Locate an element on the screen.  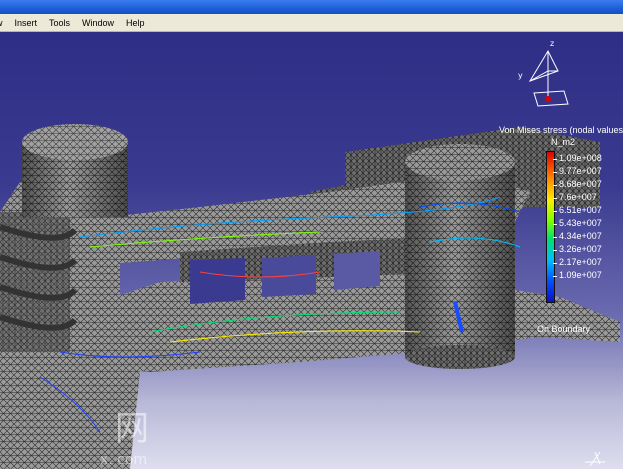
compass-y-label: y is located at coordinates (520, 75).